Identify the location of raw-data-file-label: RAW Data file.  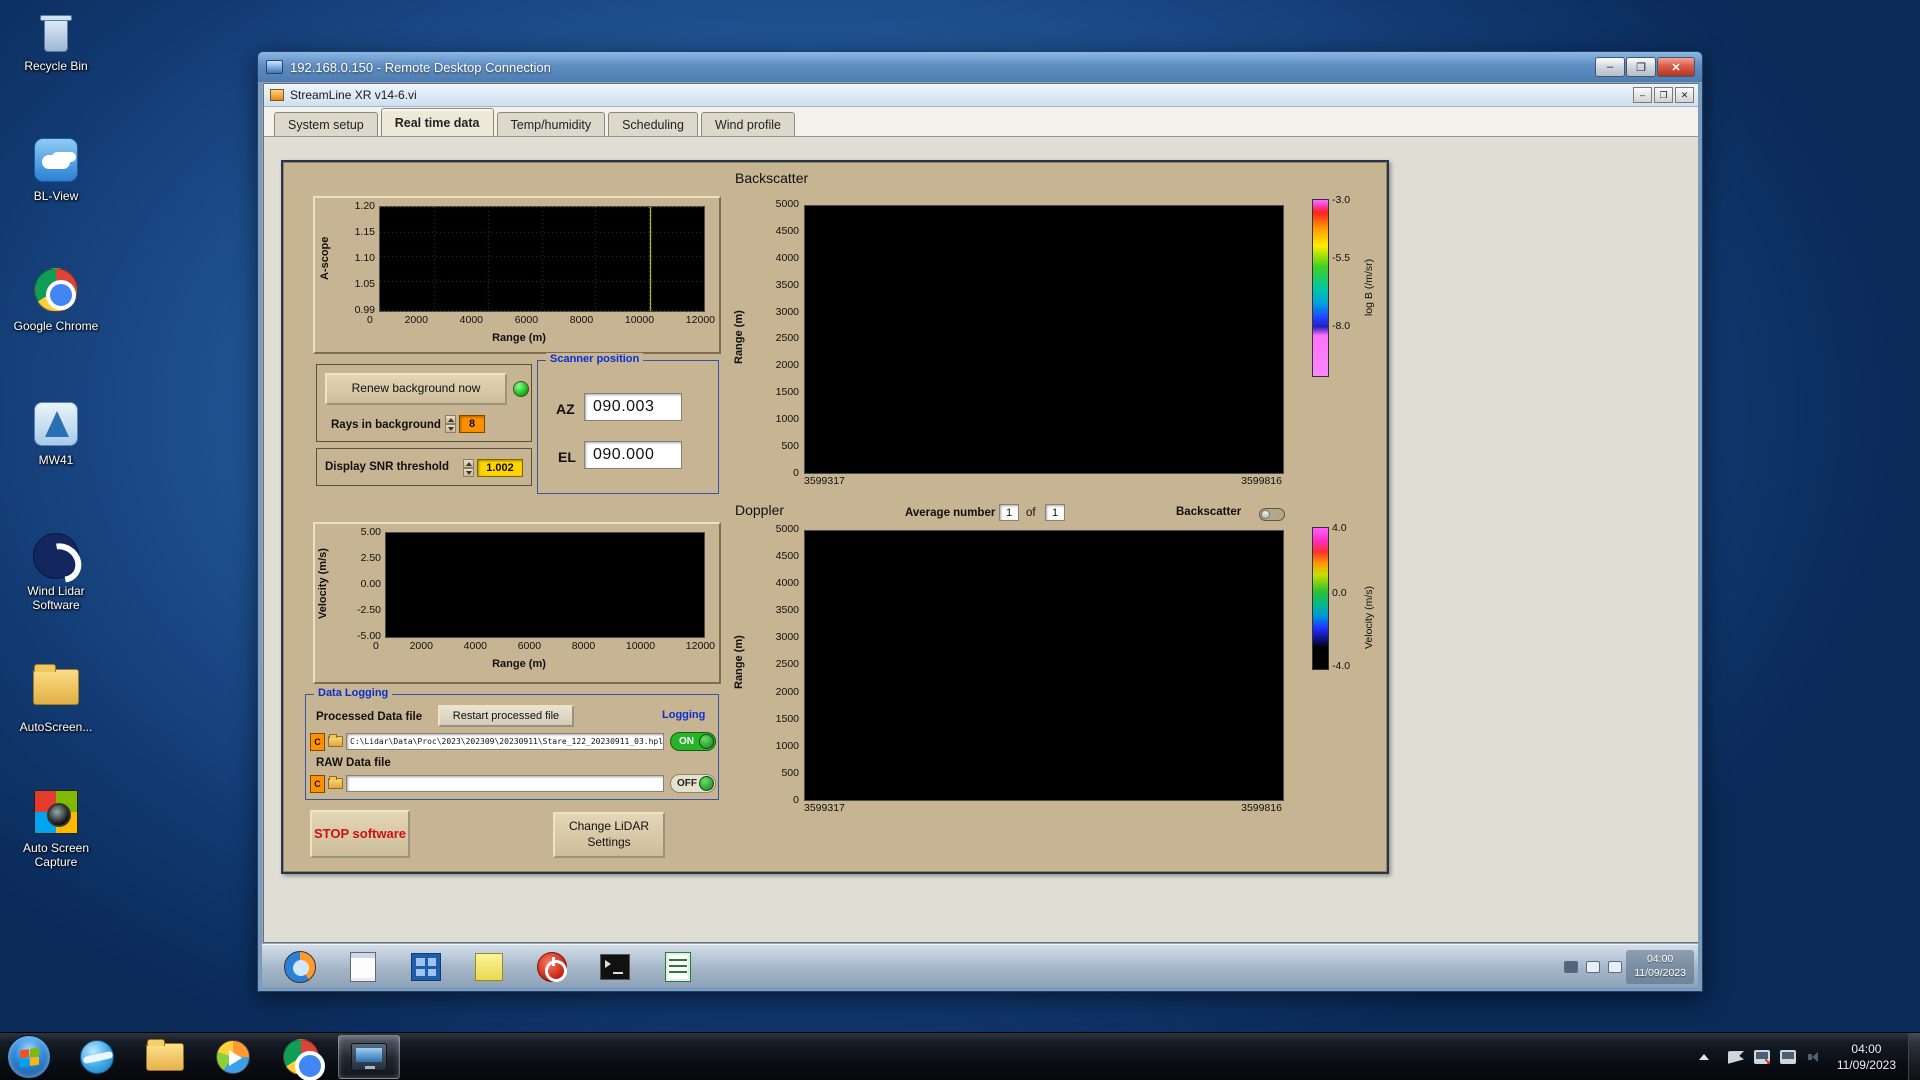
(353, 763).